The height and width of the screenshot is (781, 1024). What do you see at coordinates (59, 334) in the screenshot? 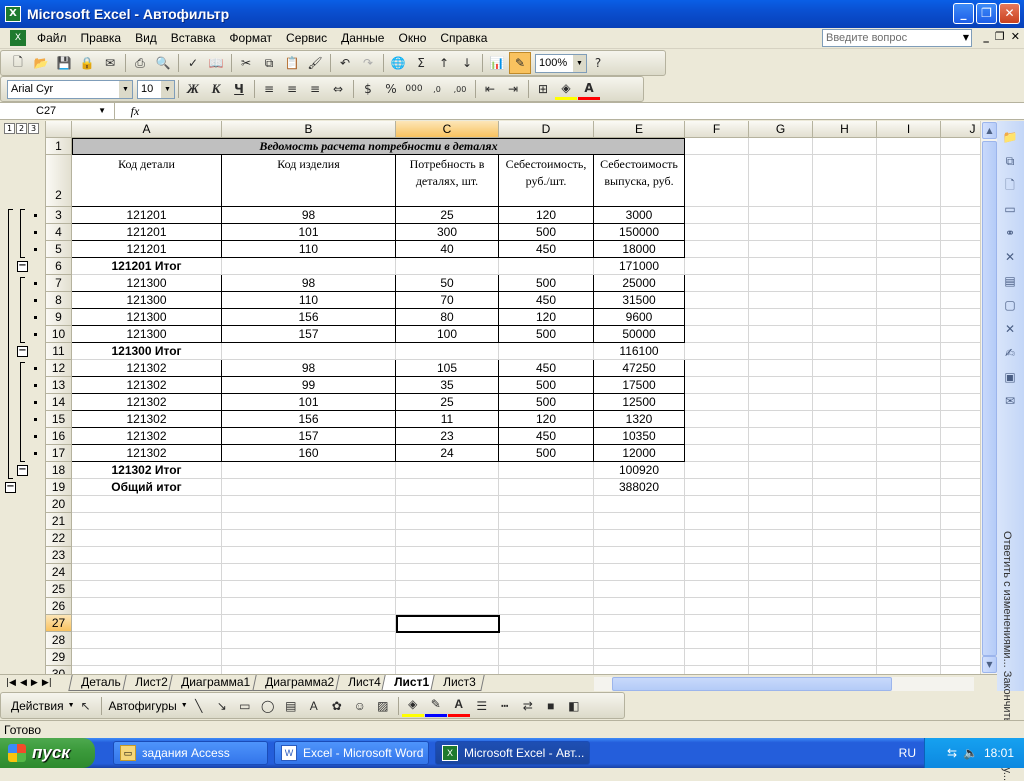
I see `row-header: 10` at bounding box center [59, 334].